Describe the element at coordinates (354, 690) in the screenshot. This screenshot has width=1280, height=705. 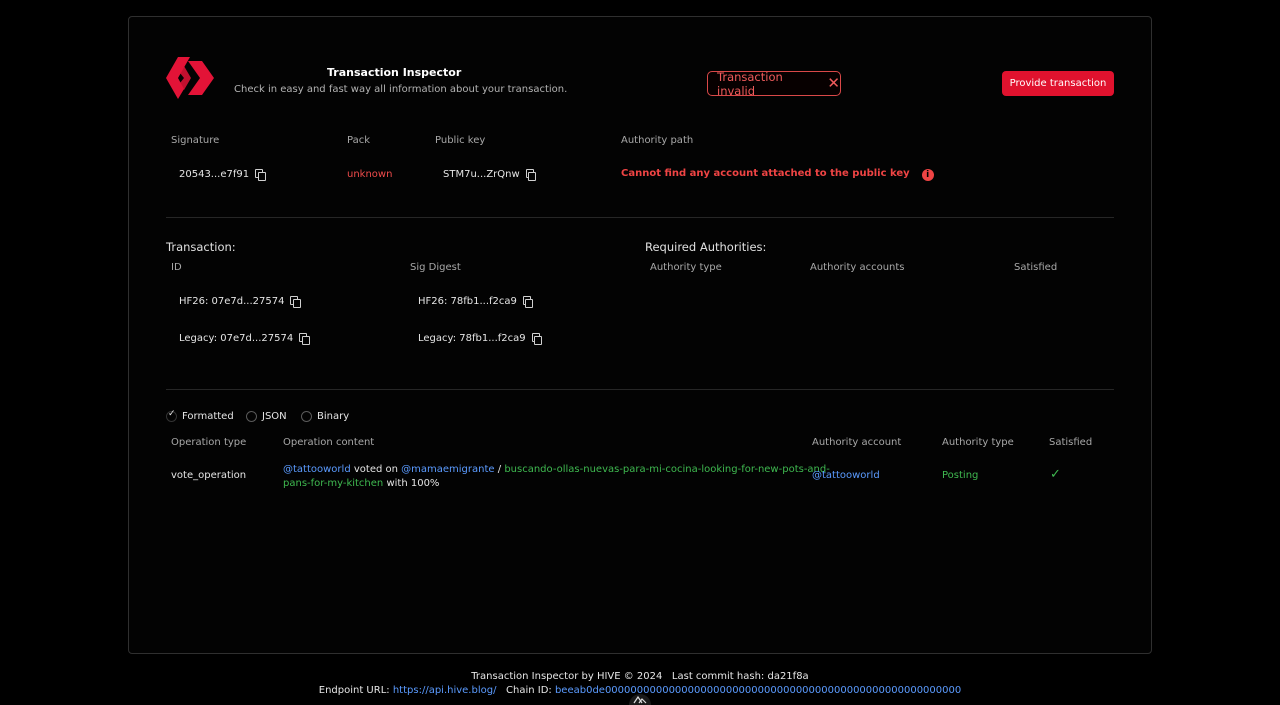
I see `endpoint-label: Endpoint URL:` at that location.